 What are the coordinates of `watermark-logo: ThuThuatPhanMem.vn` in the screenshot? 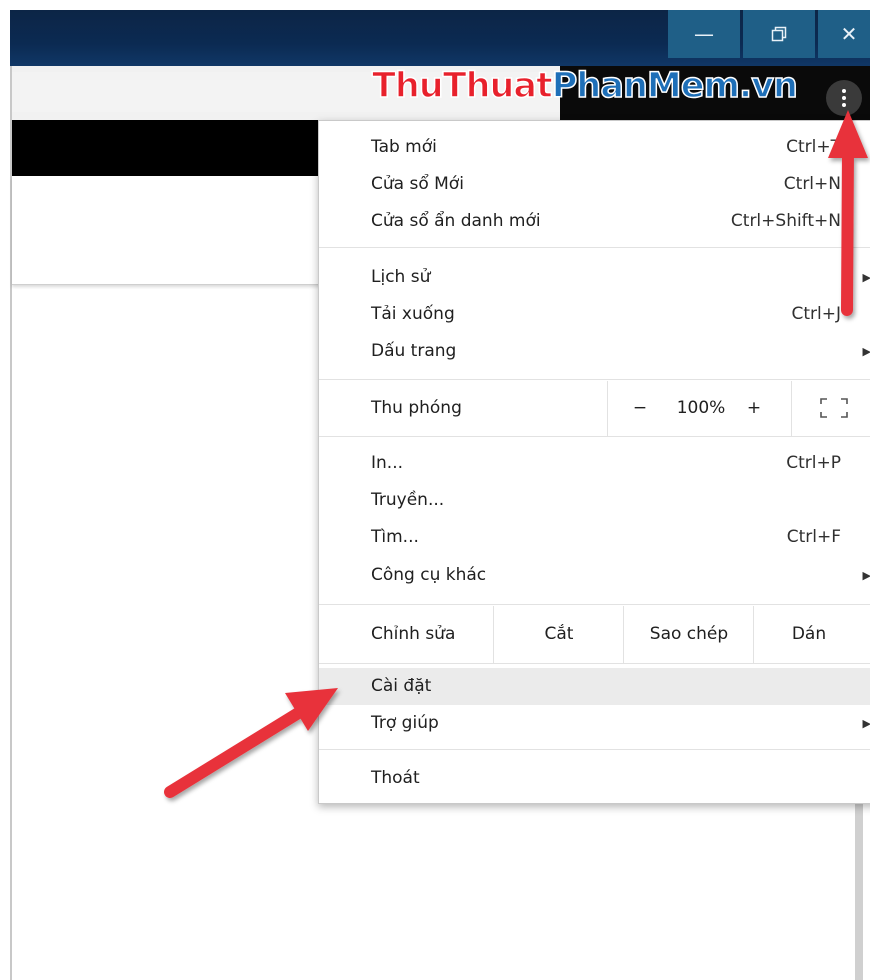 It's located at (585, 86).